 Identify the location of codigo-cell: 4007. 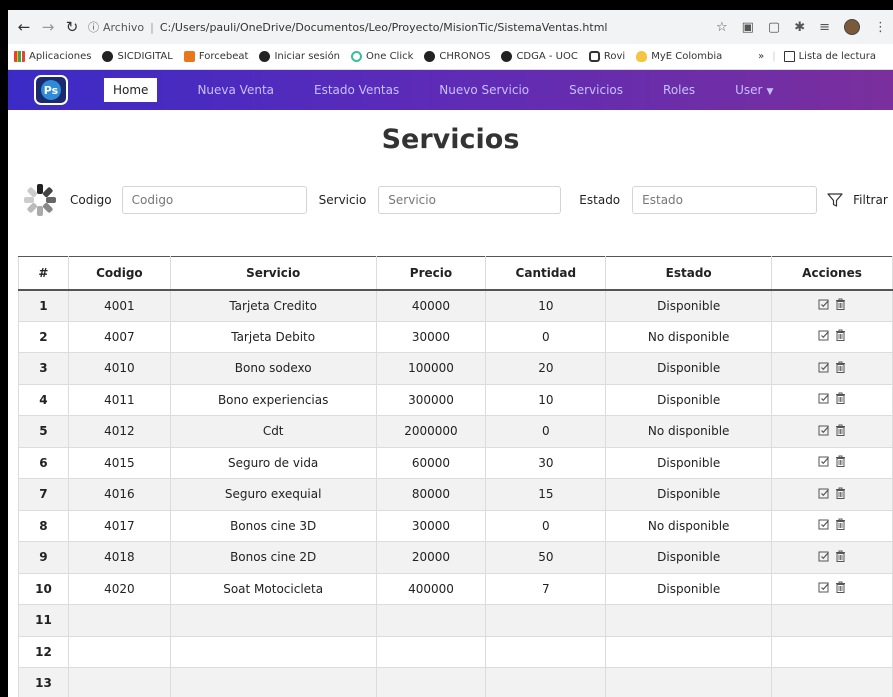
(119, 336).